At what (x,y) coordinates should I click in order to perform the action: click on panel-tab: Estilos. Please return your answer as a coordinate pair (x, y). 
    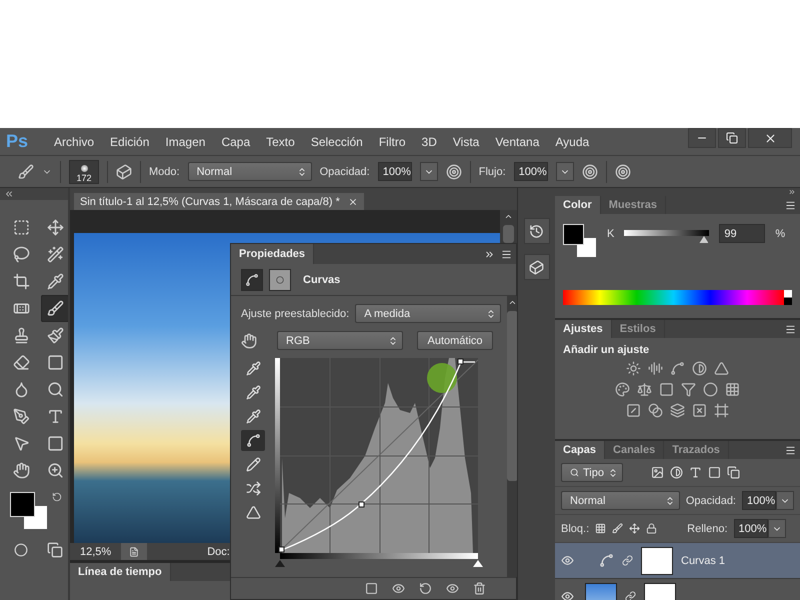
    Looking at the image, I should click on (638, 329).